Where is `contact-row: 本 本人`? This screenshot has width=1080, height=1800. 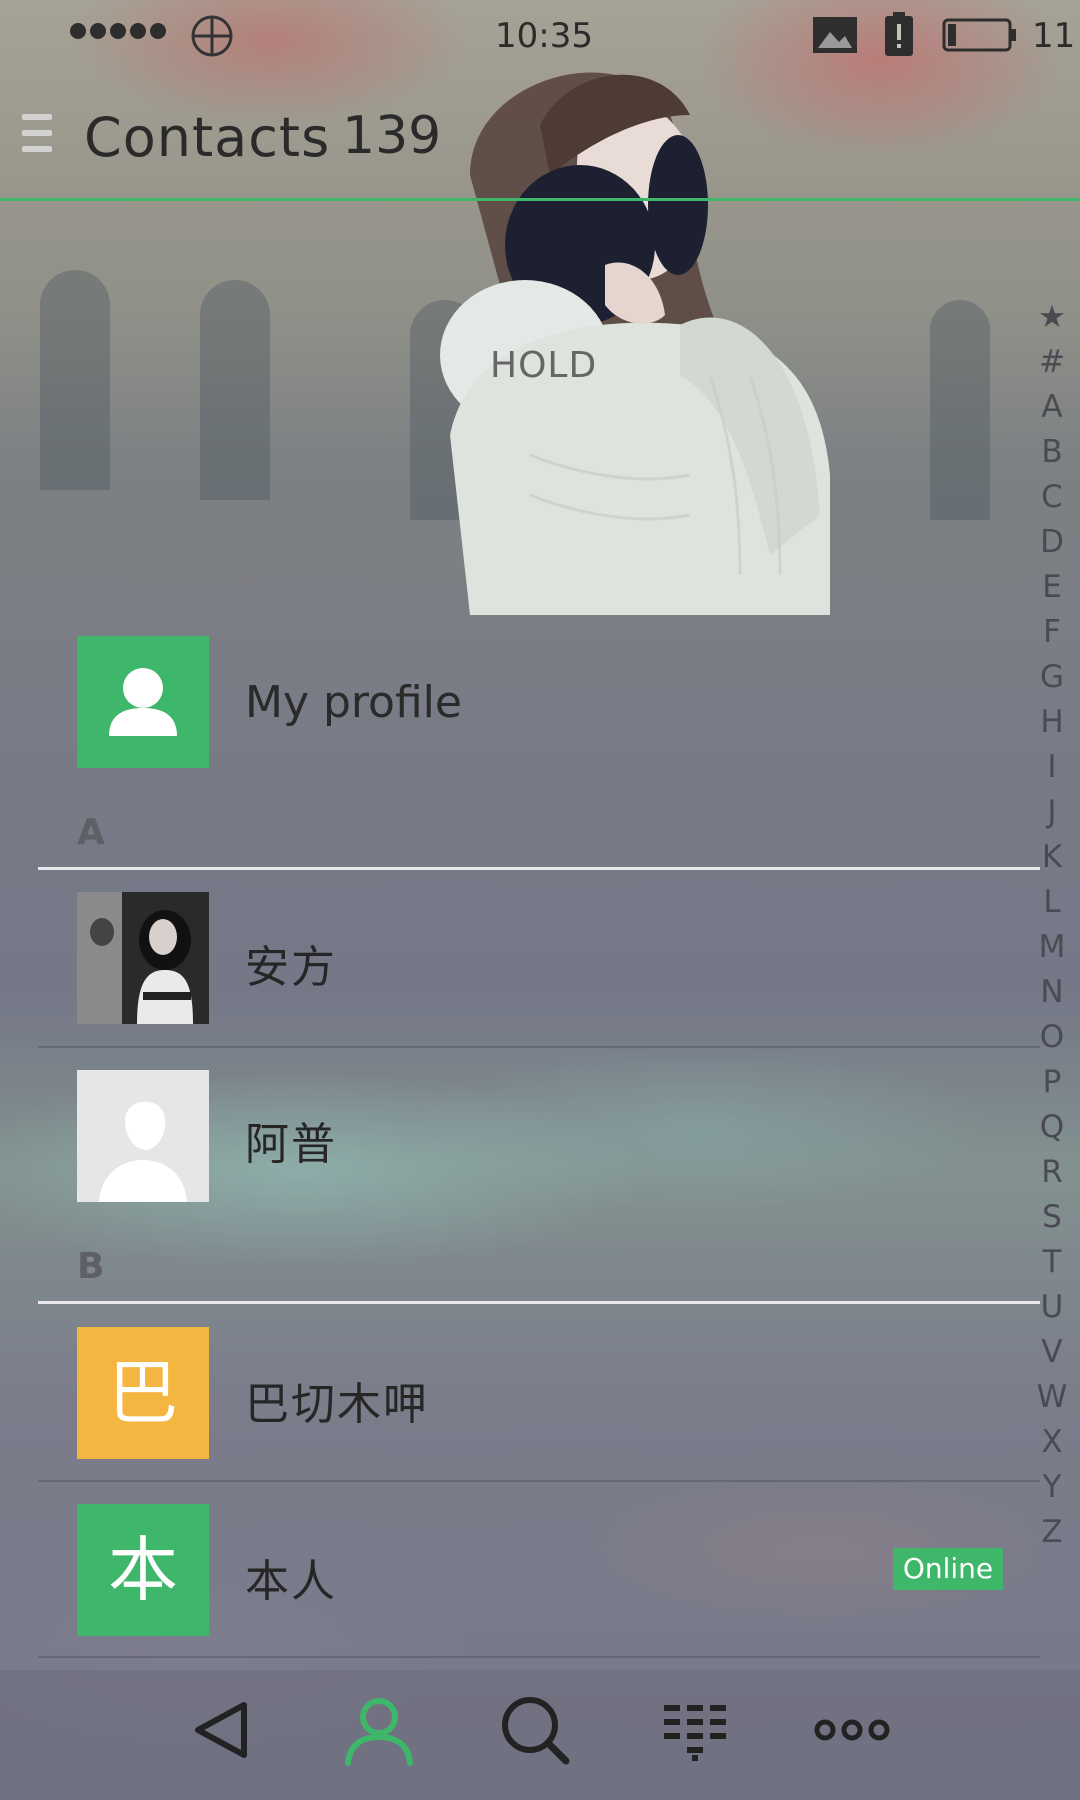
contact-row: 本 本人 is located at coordinates (510, 1573).